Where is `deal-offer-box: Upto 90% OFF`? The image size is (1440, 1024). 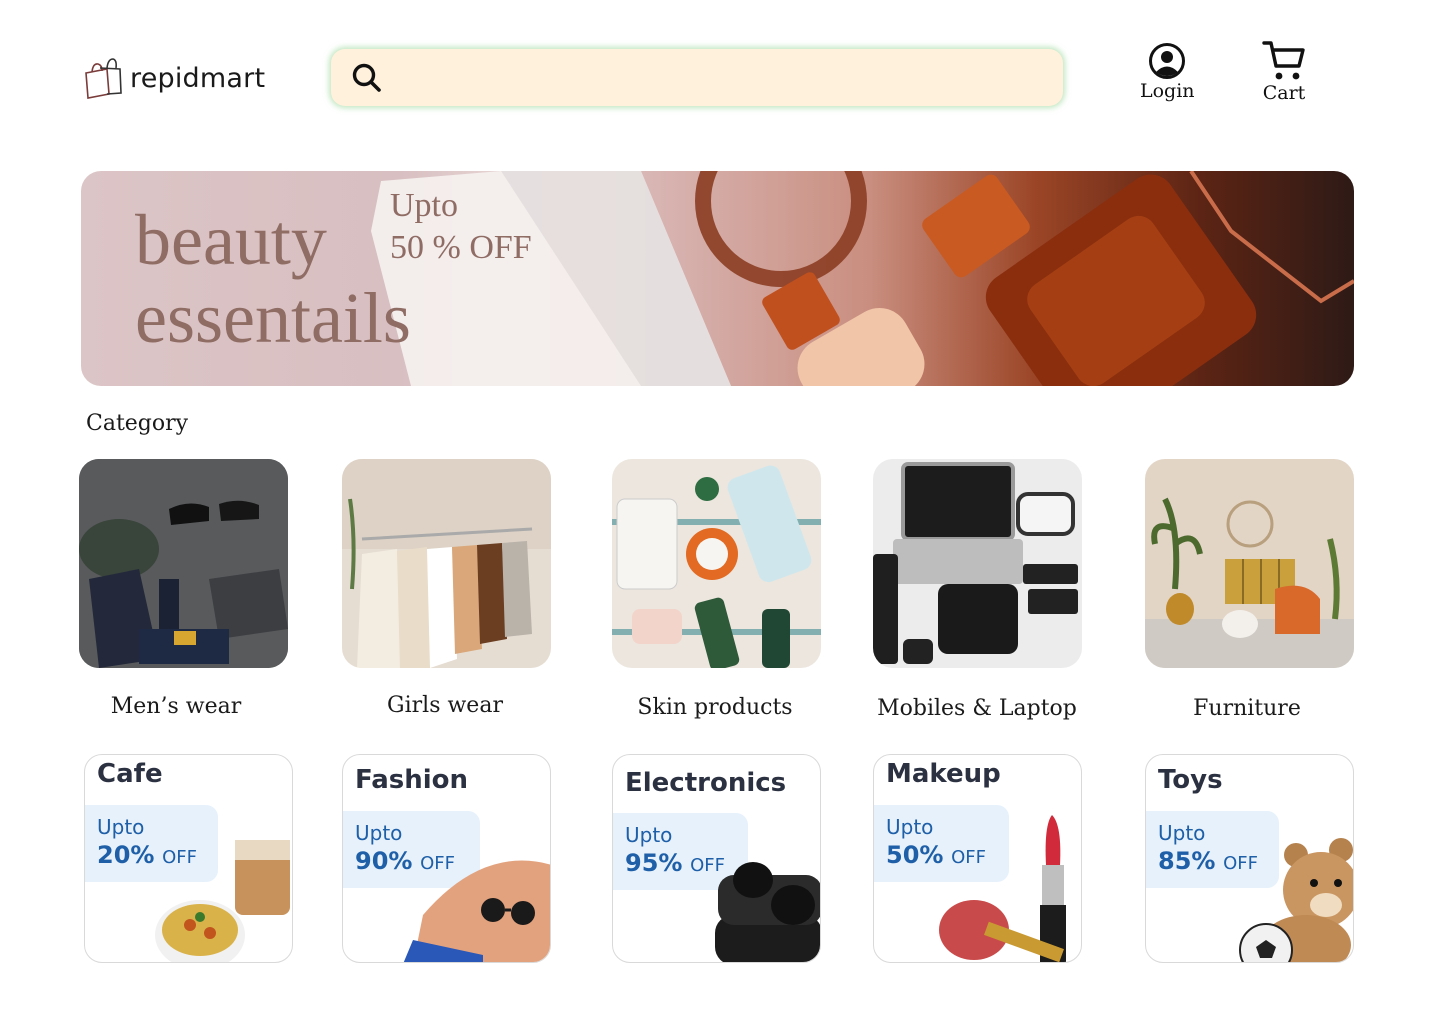 deal-offer-box: Upto 90% OFF is located at coordinates (411, 849).